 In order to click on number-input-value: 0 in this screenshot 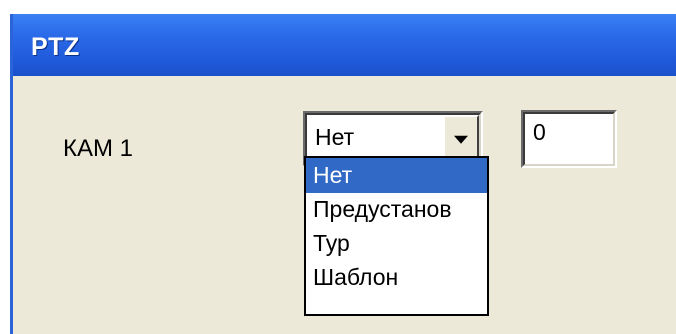, I will do `click(539, 132)`.